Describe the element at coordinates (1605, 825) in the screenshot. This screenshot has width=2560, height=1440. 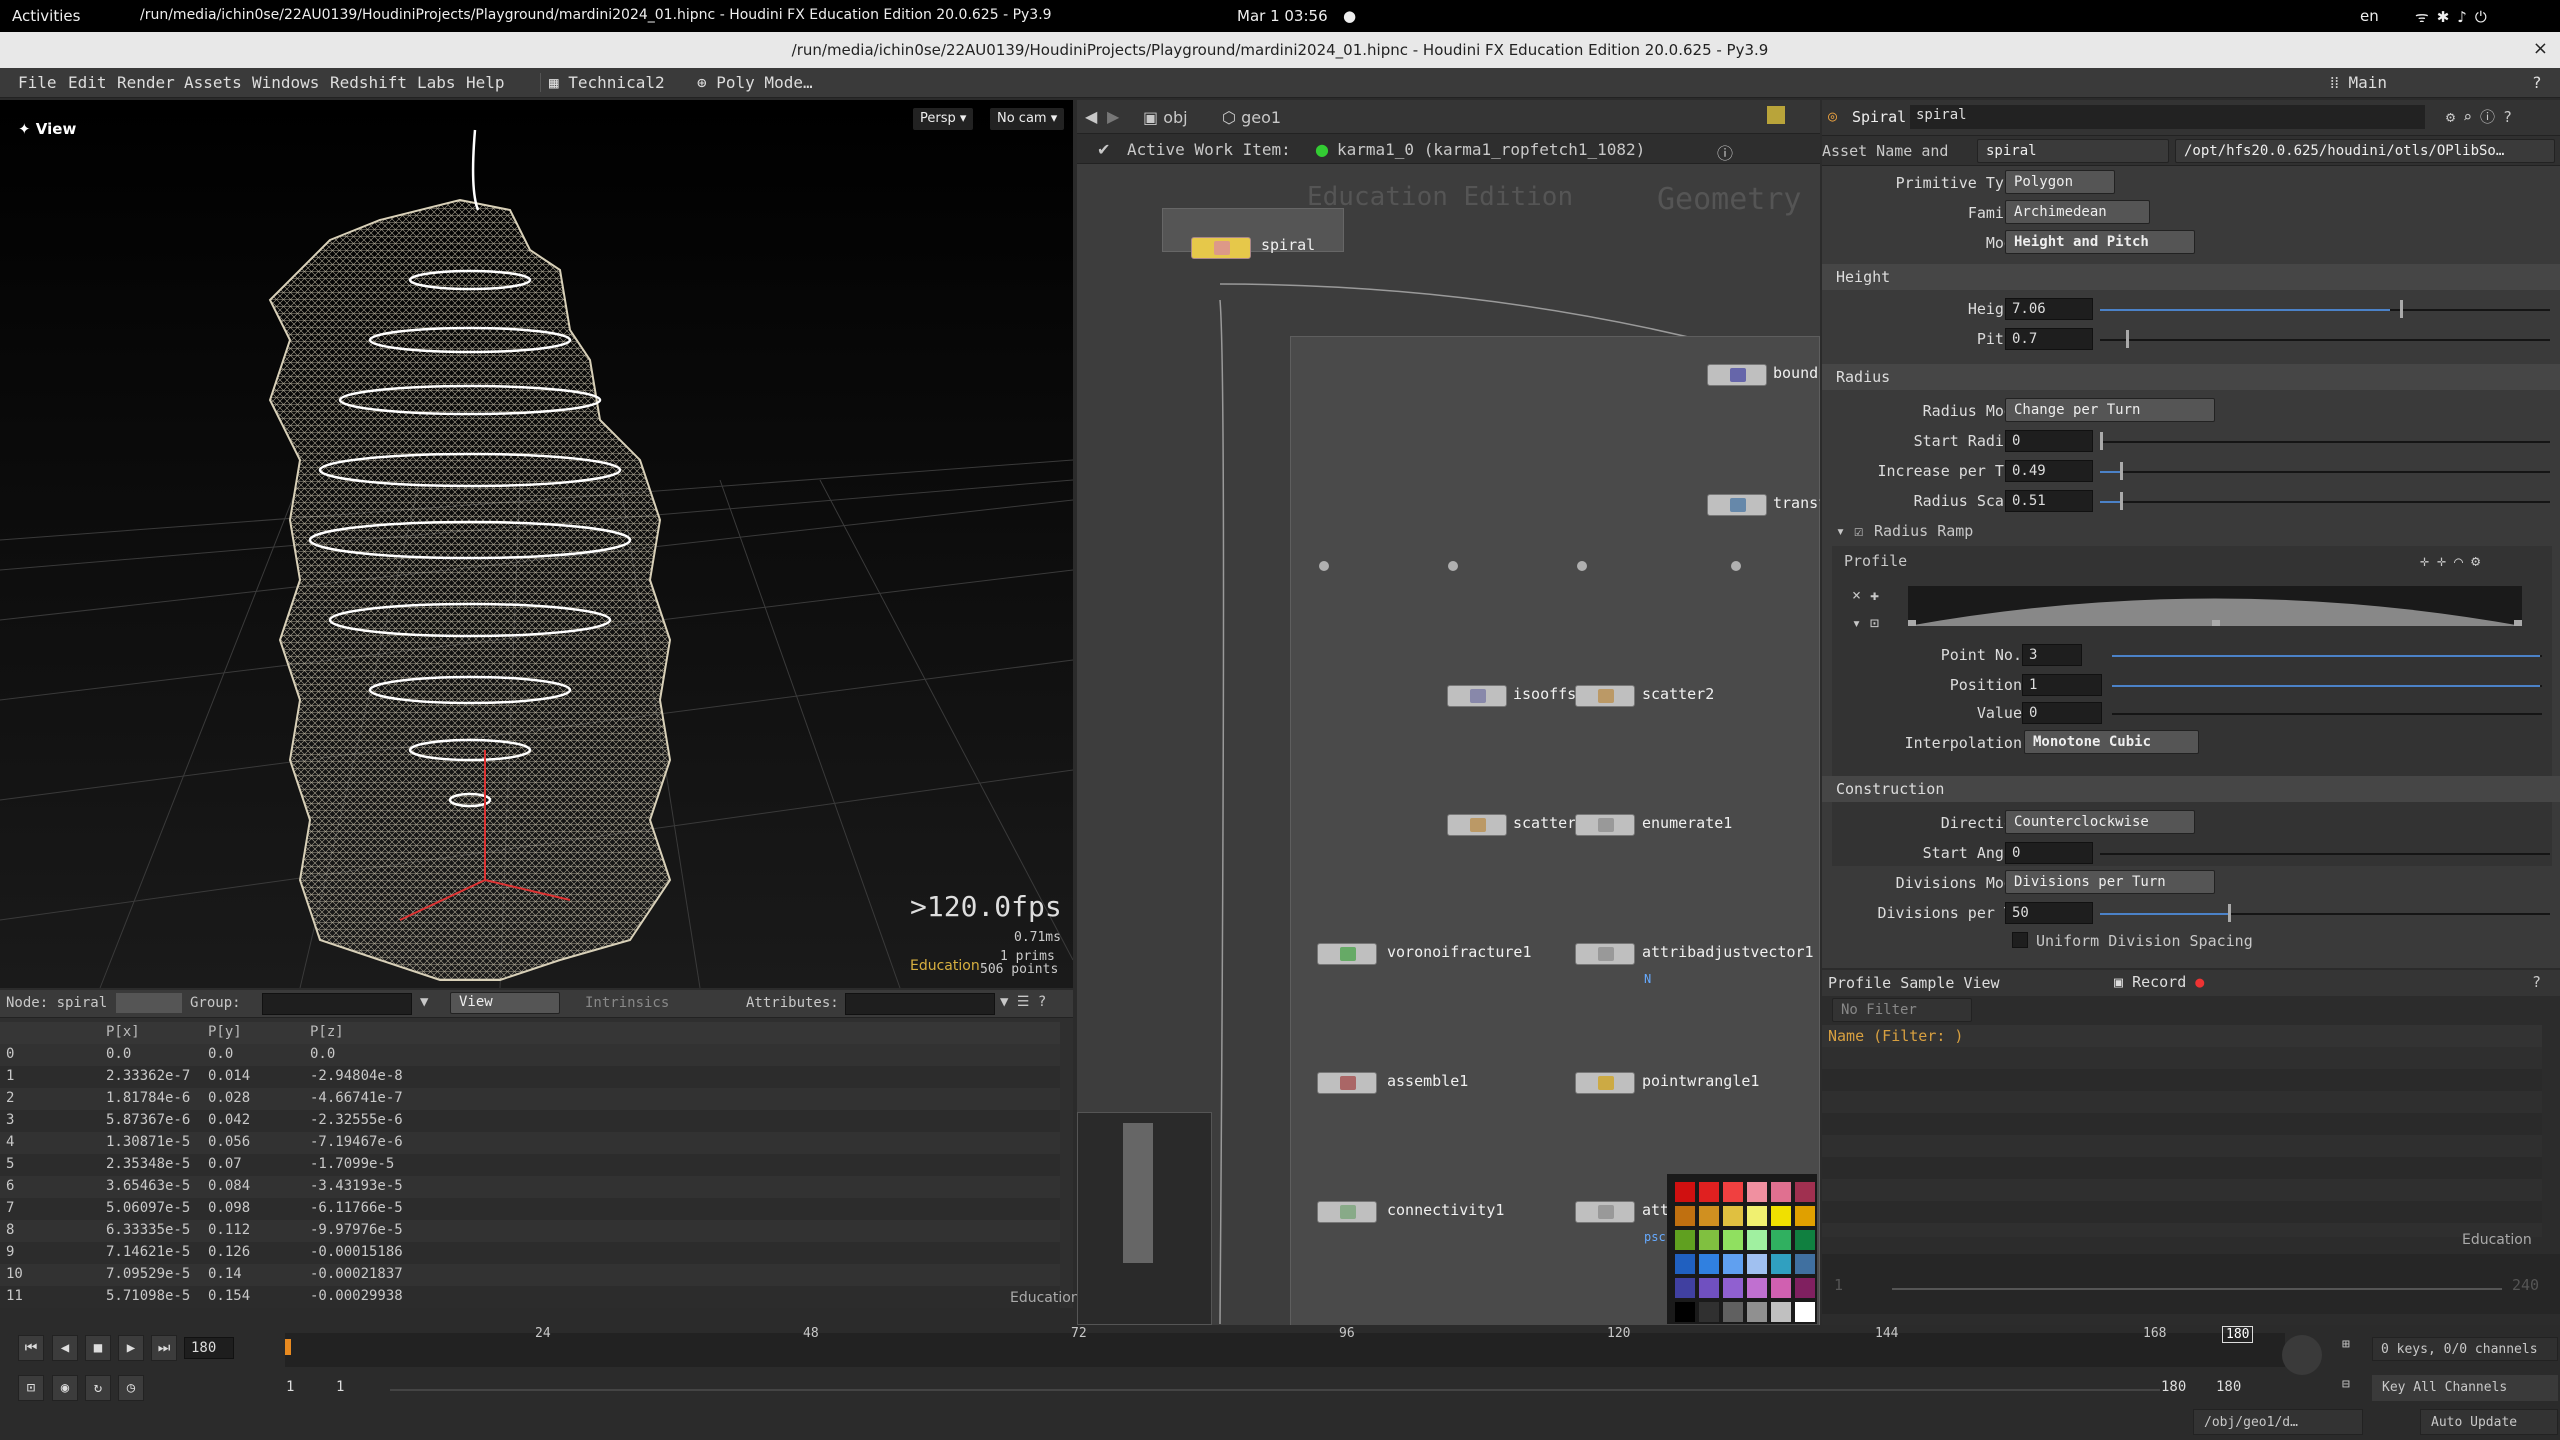
I see `node-enumerate1` at that location.